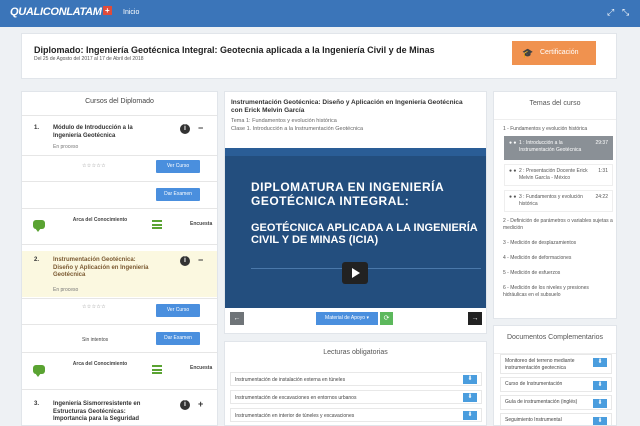  I want to click on attempts-text: Sin intentos, so click(95, 340).